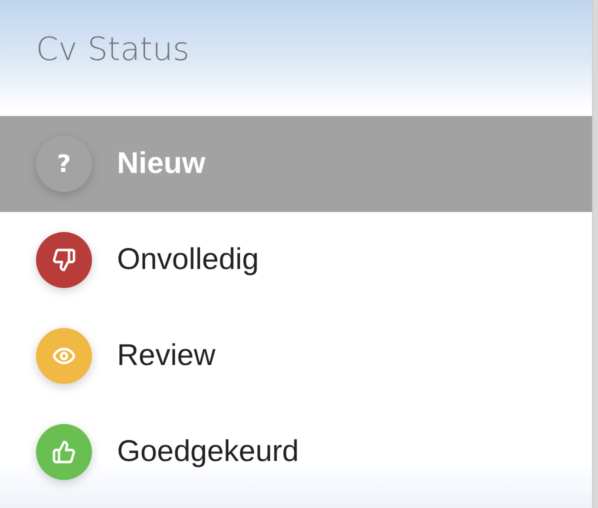 This screenshot has height=508, width=598. What do you see at coordinates (208, 452) in the screenshot?
I see `status-label: Goedgekeurd` at bounding box center [208, 452].